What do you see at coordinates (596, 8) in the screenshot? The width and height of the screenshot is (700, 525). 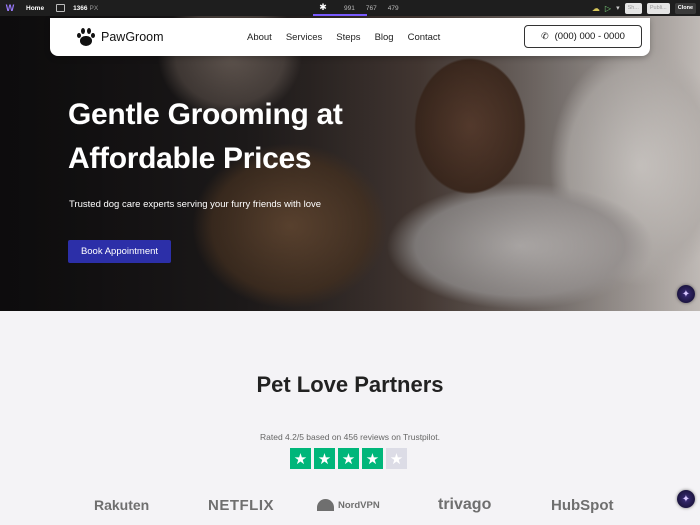 I see `cloud-icon: ☁` at bounding box center [596, 8].